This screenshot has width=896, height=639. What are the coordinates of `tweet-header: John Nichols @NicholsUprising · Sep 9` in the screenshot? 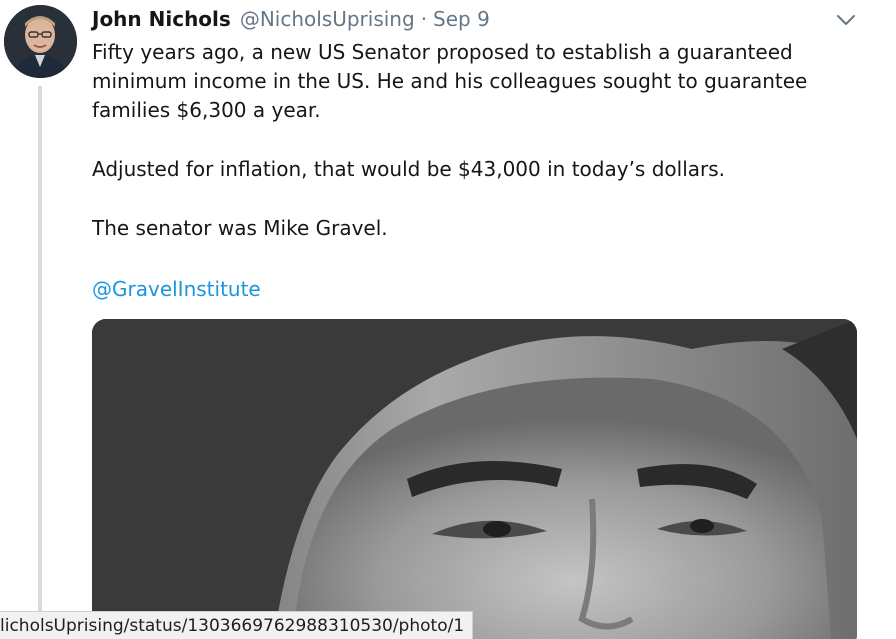 It's located at (291, 21).